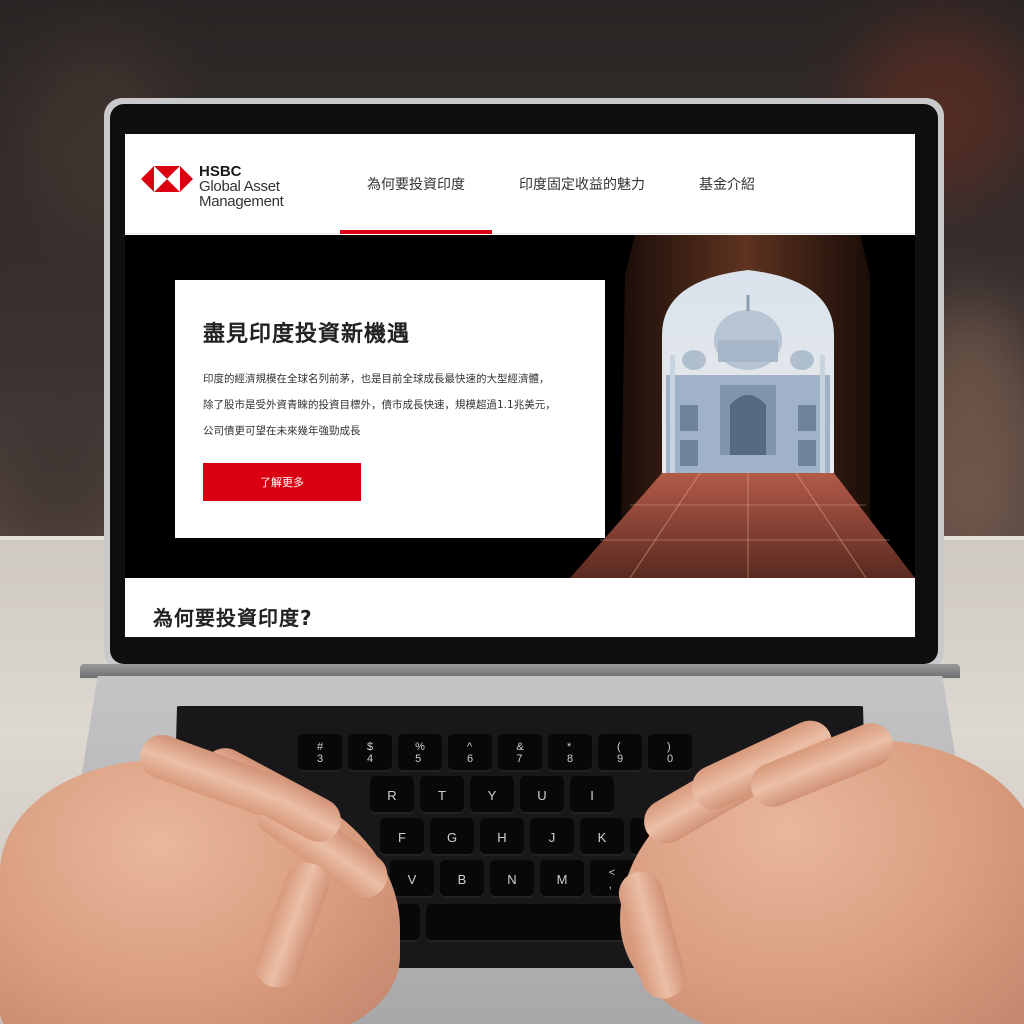 The width and height of the screenshot is (1024, 1024). Describe the element at coordinates (670, 753) in the screenshot. I see `key: ) 0` at that location.